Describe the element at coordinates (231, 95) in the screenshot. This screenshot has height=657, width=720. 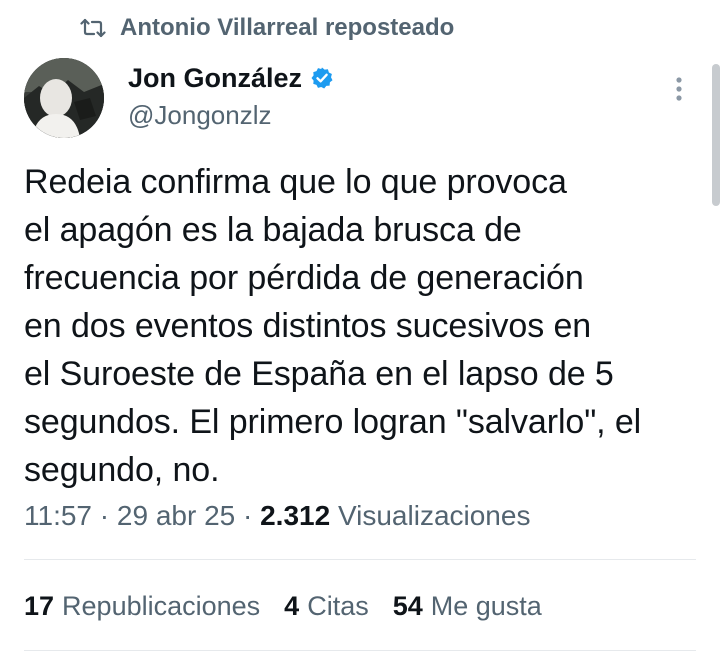
I see `author-block: Jon González @Jongonzlz` at that location.